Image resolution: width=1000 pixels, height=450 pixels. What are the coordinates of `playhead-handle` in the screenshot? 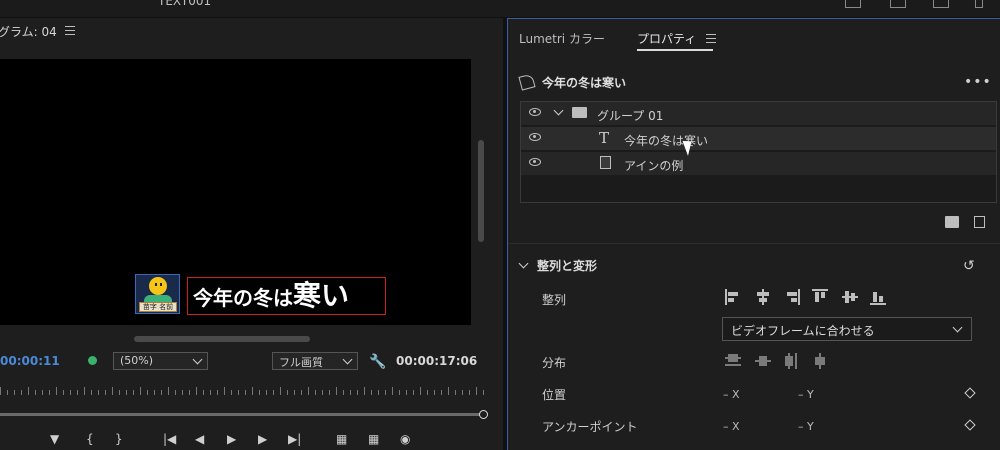 It's located at (483, 414).